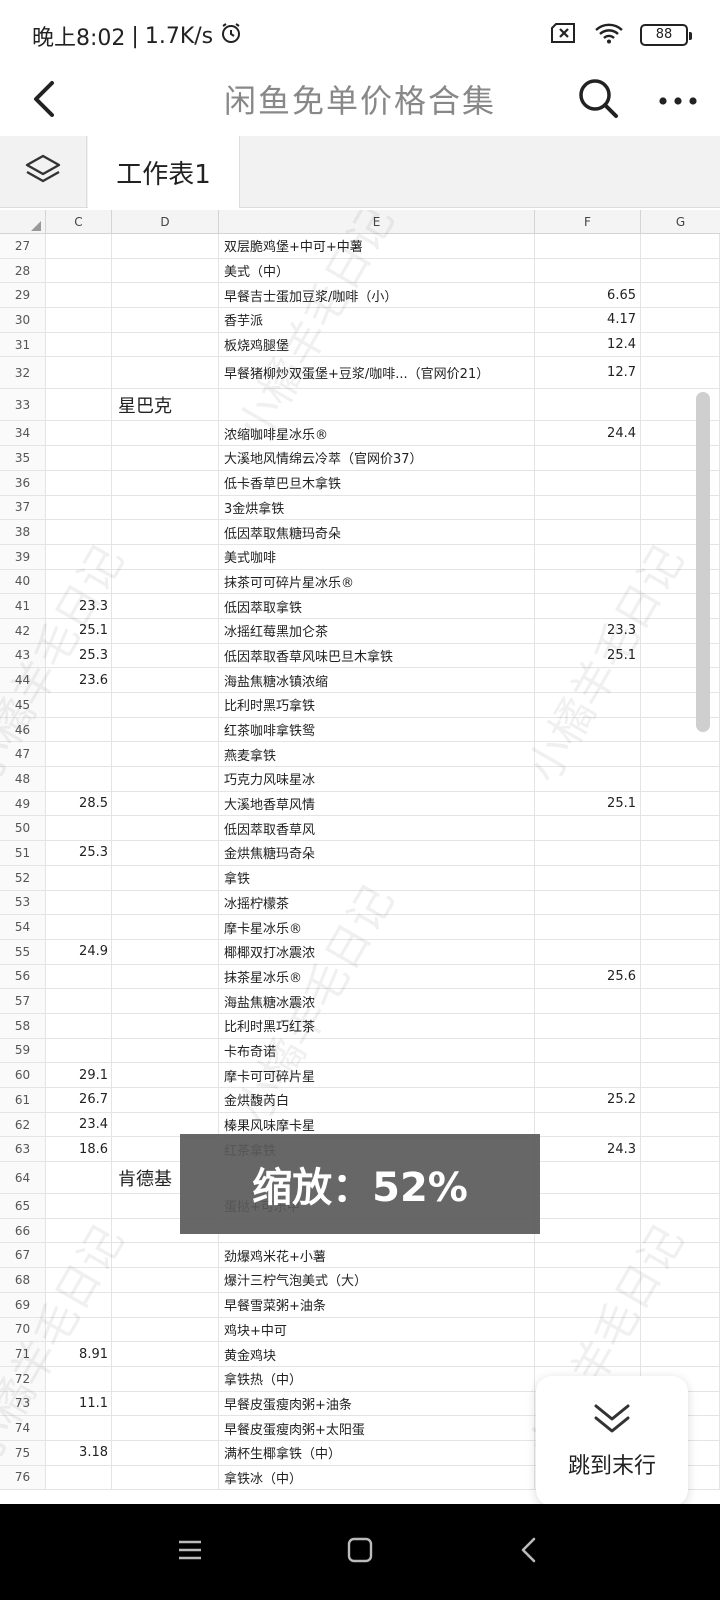  What do you see at coordinates (377, 373) in the screenshot?
I see `cell-e: 早餐猪柳炒双蛋堡+豆浆/咖啡...（官网价21）` at bounding box center [377, 373].